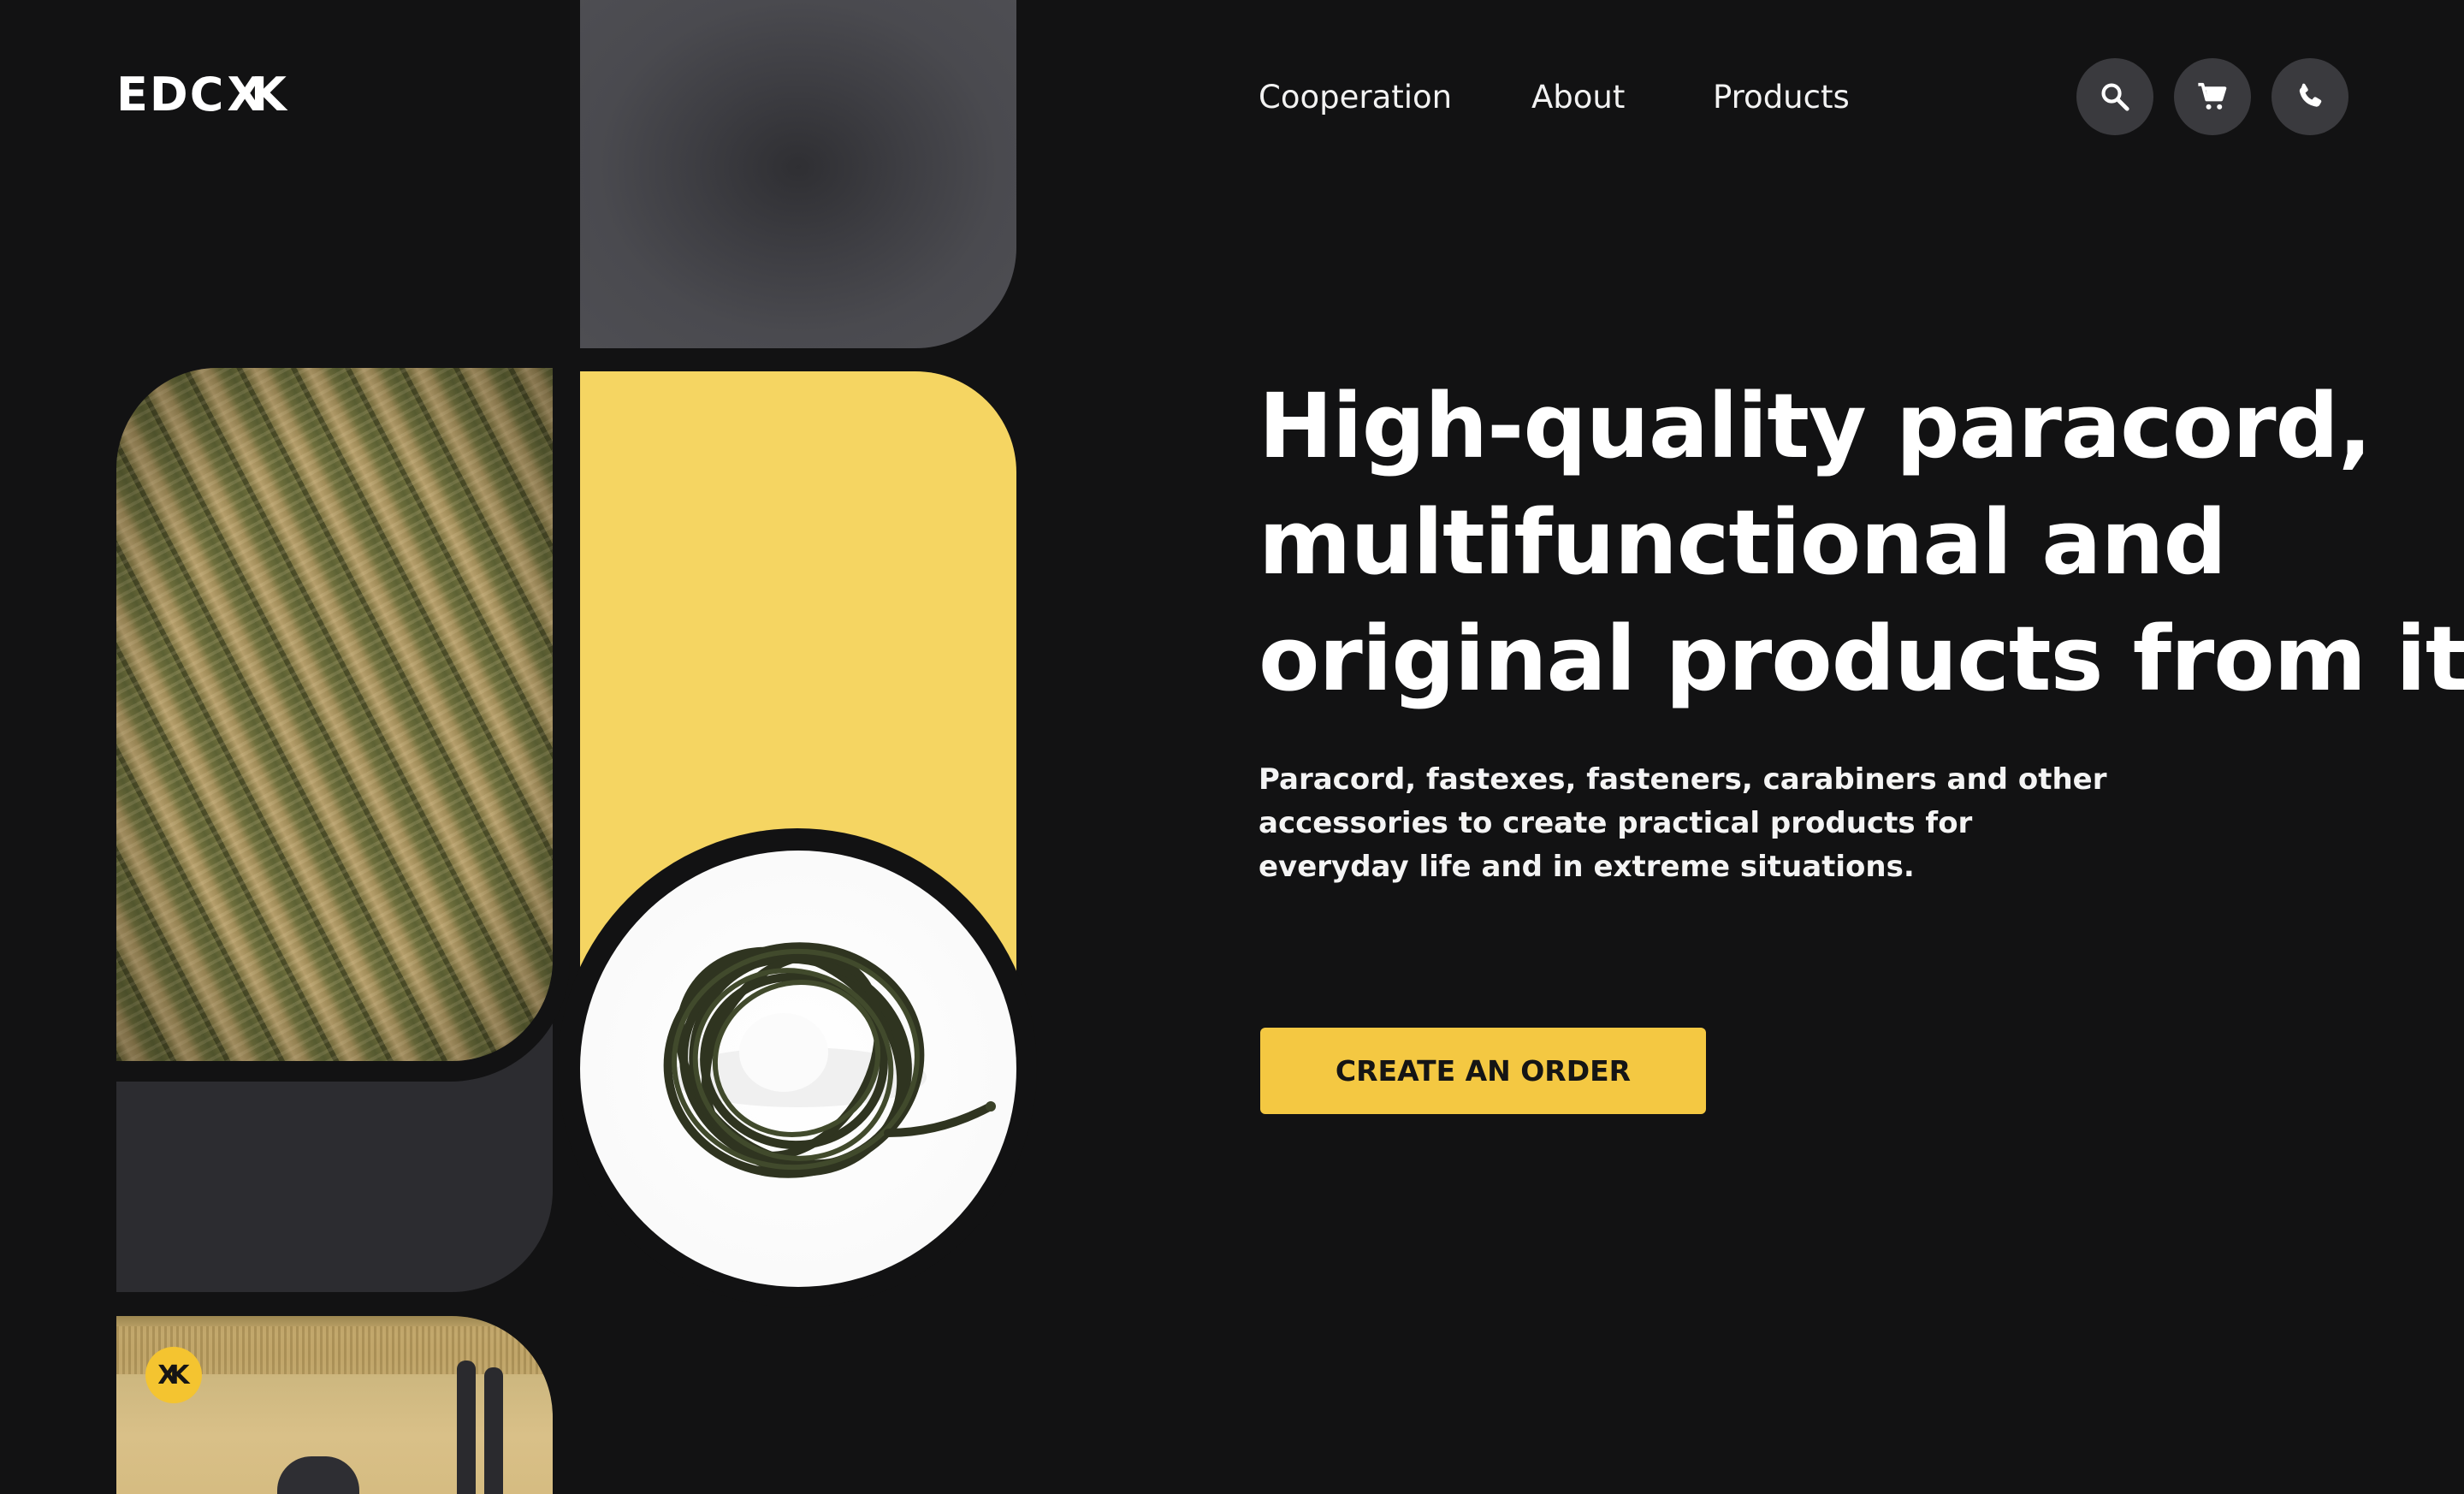 The width and height of the screenshot is (2464, 1494). I want to click on phone-icon, so click(2310, 96).